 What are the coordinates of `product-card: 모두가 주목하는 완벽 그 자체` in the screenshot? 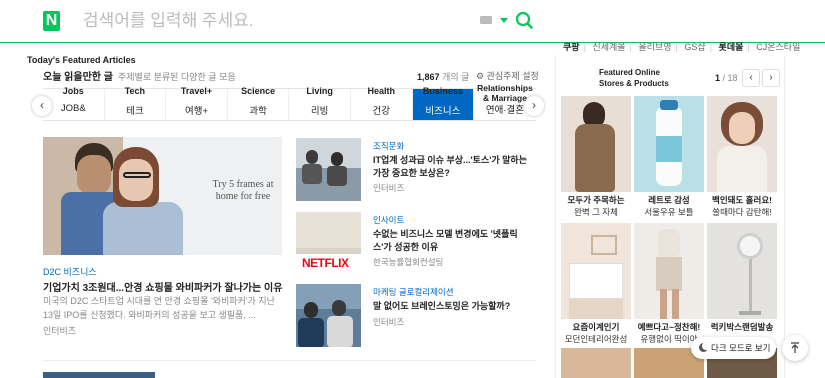 It's located at (596, 157).